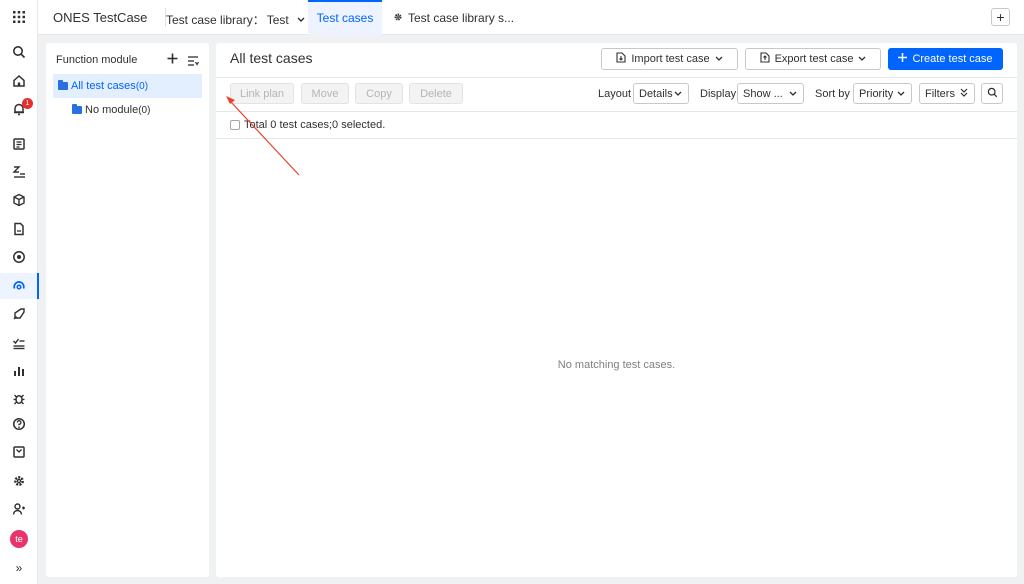 Image resolution: width=1024 pixels, height=584 pixels. I want to click on delete-button: Delete, so click(436, 93).